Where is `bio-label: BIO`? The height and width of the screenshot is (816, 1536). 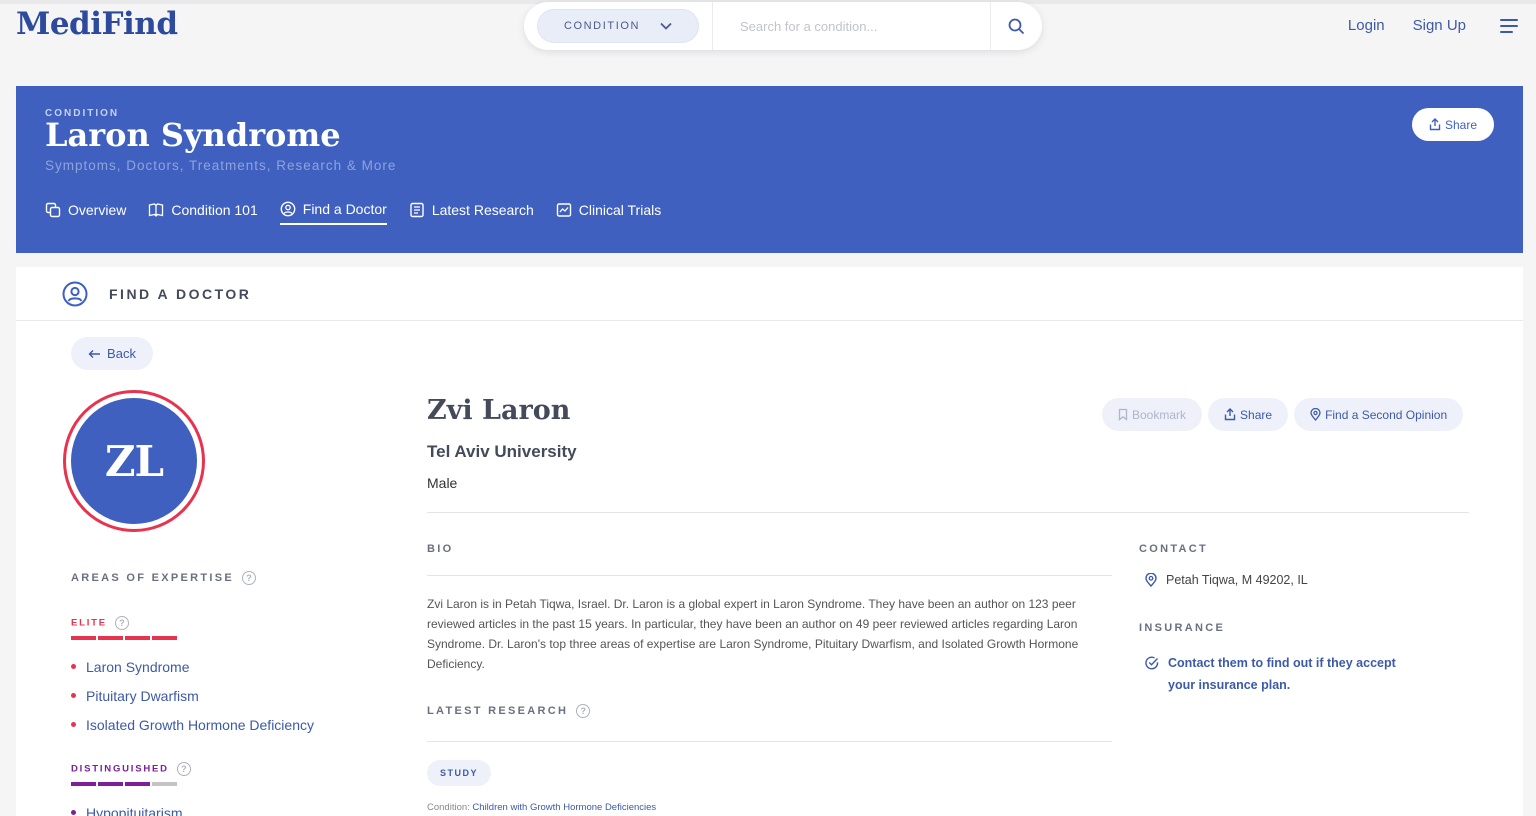
bio-label: BIO is located at coordinates (440, 549).